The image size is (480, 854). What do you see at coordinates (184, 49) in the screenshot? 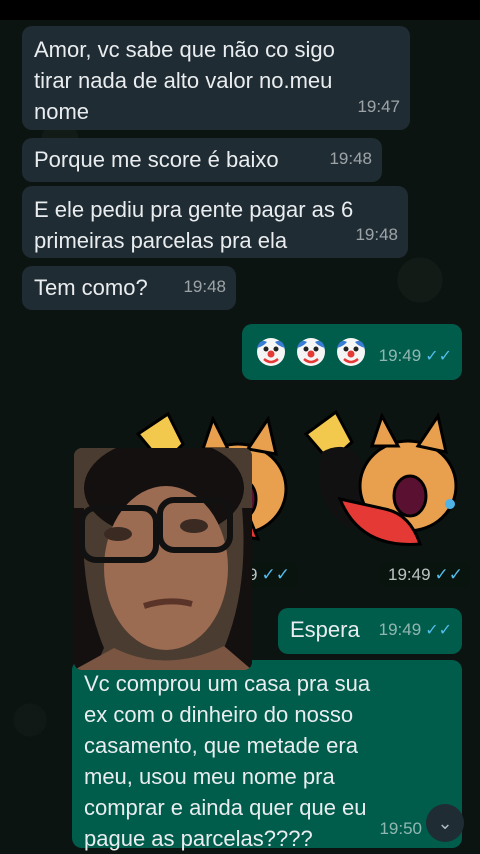
I see `message-text-line: Amor, vc sabe que não co sigo` at bounding box center [184, 49].